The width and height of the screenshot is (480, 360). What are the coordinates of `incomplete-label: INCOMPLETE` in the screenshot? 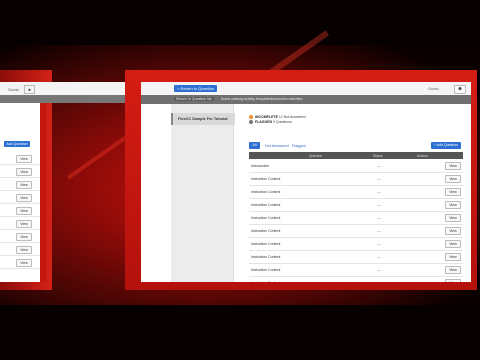 It's located at (266, 117).